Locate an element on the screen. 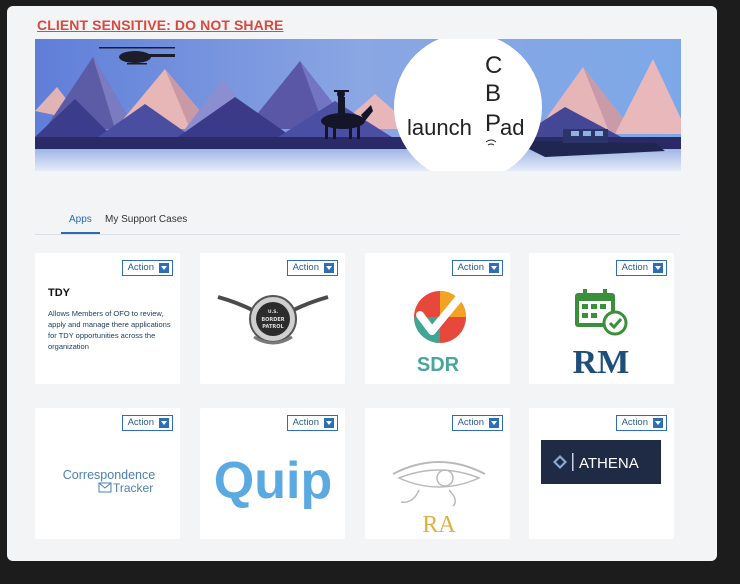 The width and height of the screenshot is (740, 584). ra-logo: RA is located at coordinates (439, 498).